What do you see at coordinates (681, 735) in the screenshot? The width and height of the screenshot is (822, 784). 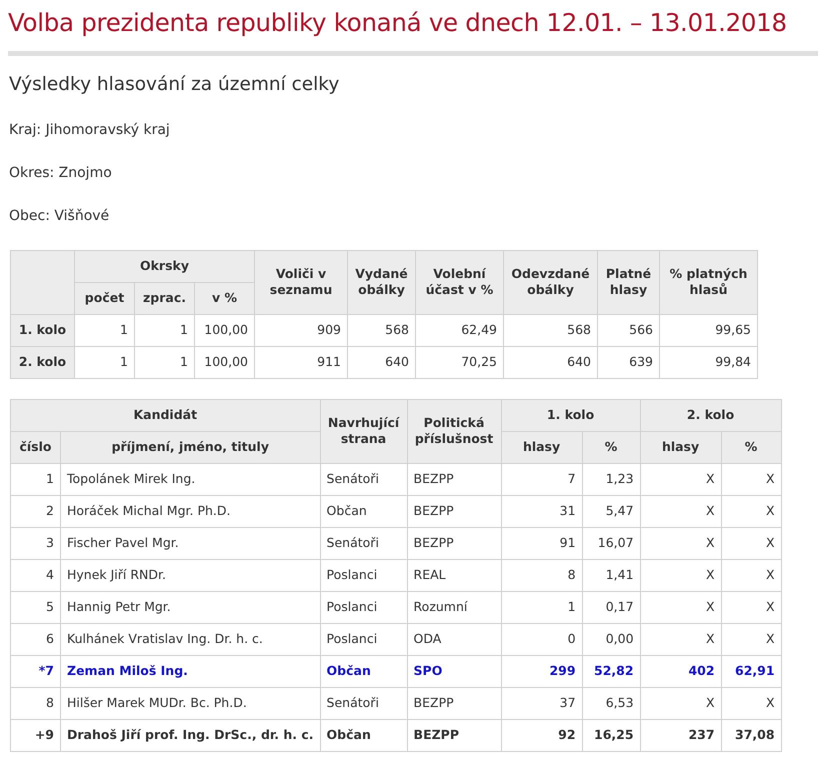 I see `table-cell: 237` at bounding box center [681, 735].